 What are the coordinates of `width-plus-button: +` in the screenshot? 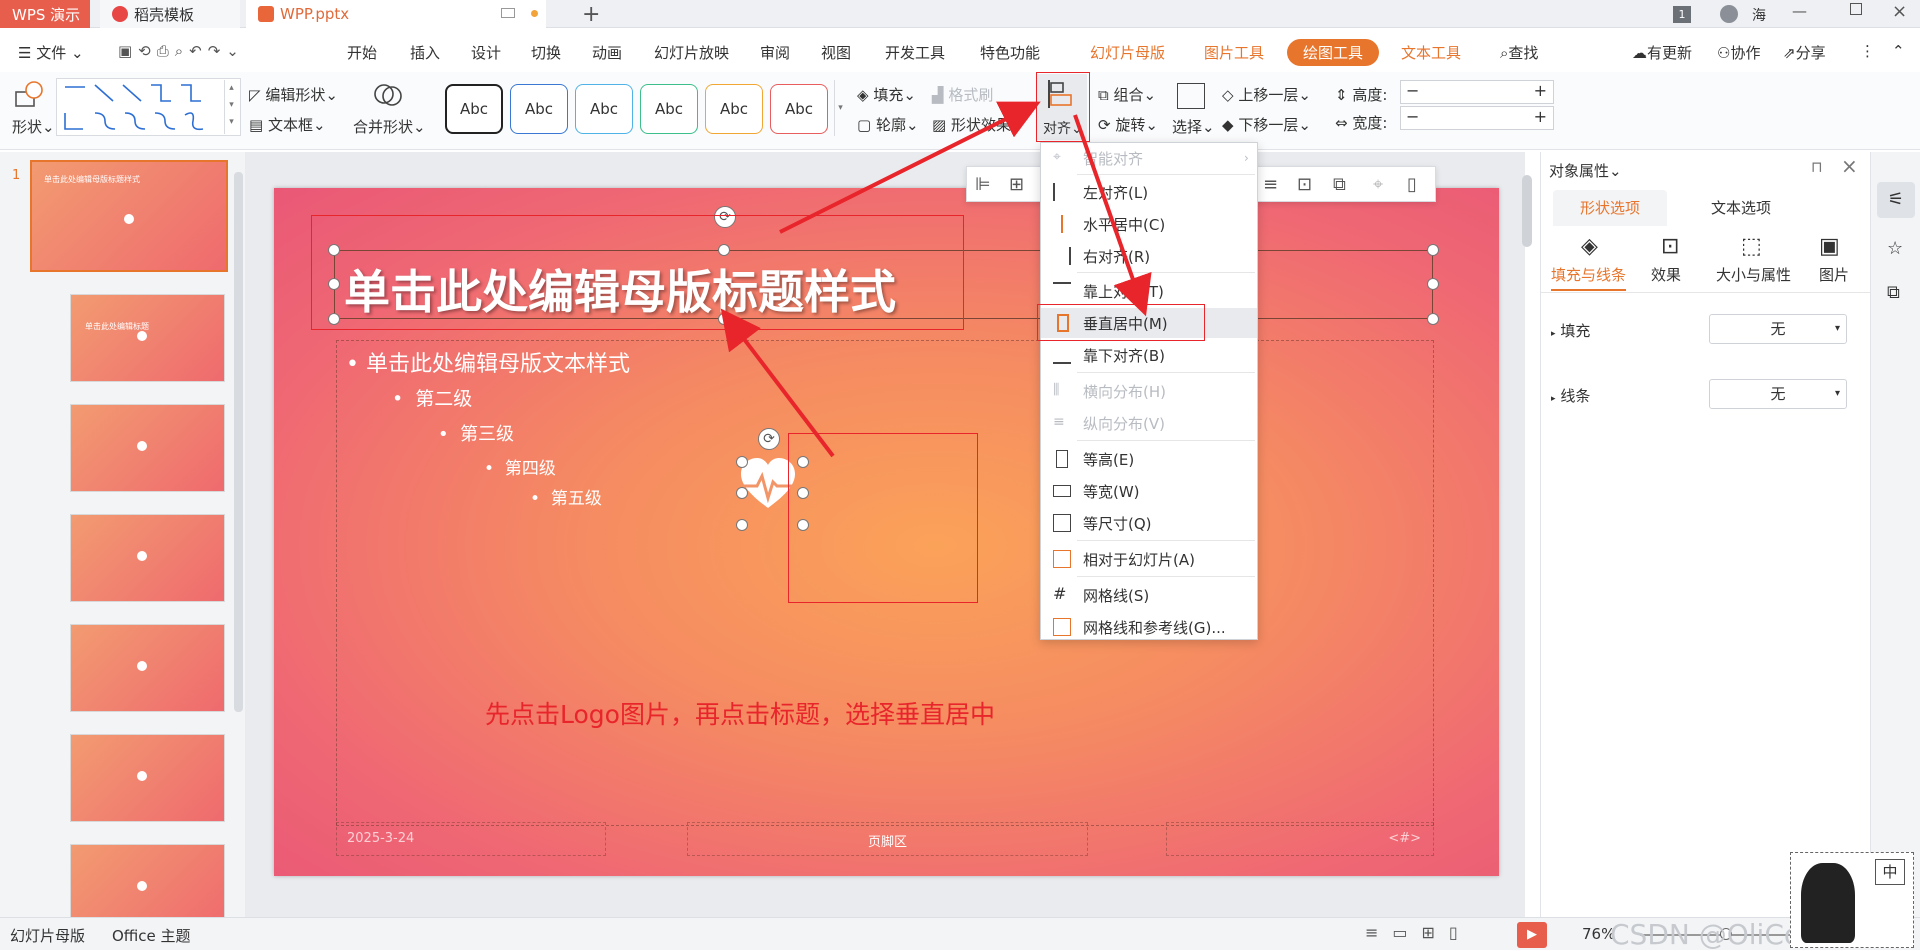 It's located at (1540, 116).